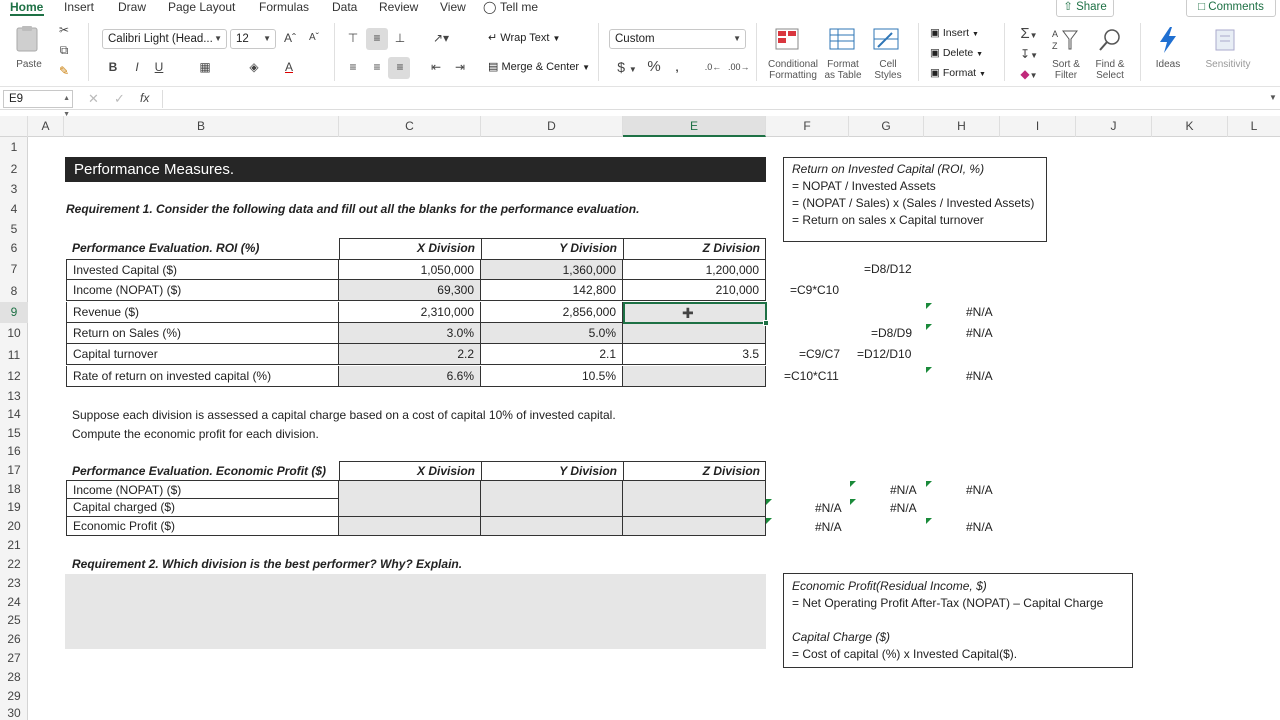 Image resolution: width=1280 pixels, height=720 pixels. Describe the element at coordinates (14, 355) in the screenshot. I see `row-header: 11` at that location.